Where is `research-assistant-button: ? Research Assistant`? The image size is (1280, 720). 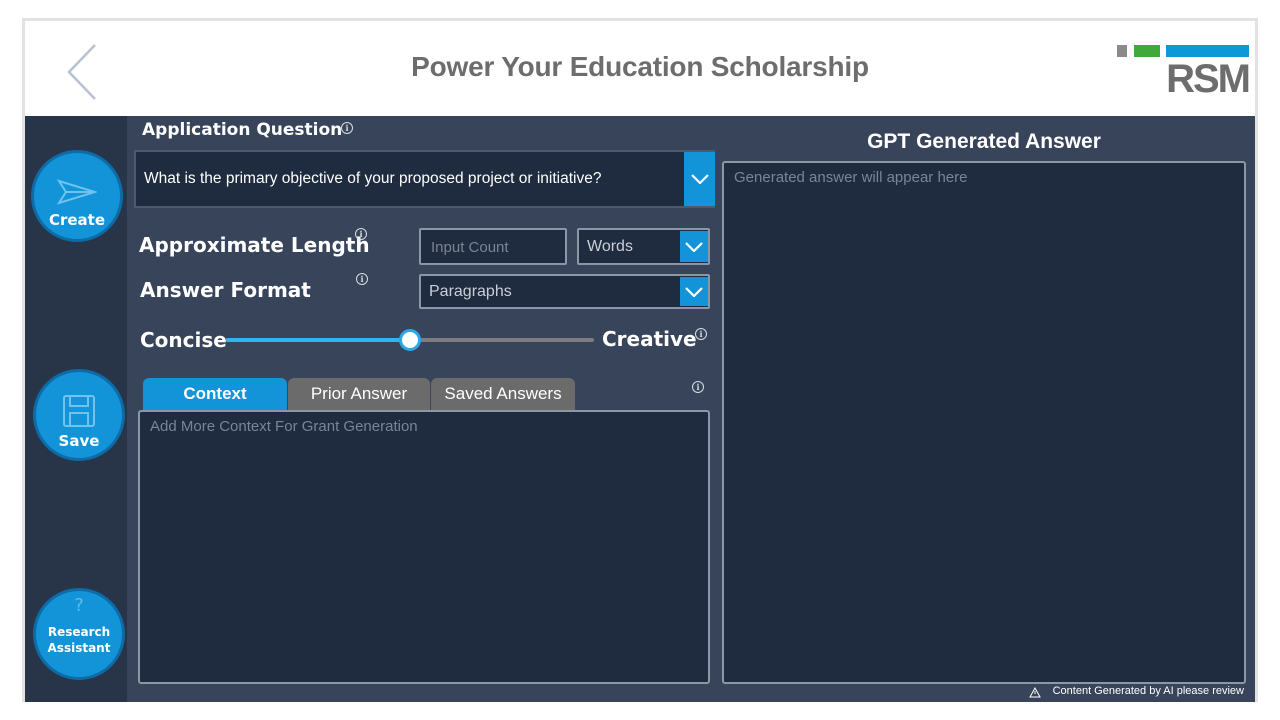 research-assistant-button: ? Research Assistant is located at coordinates (79, 634).